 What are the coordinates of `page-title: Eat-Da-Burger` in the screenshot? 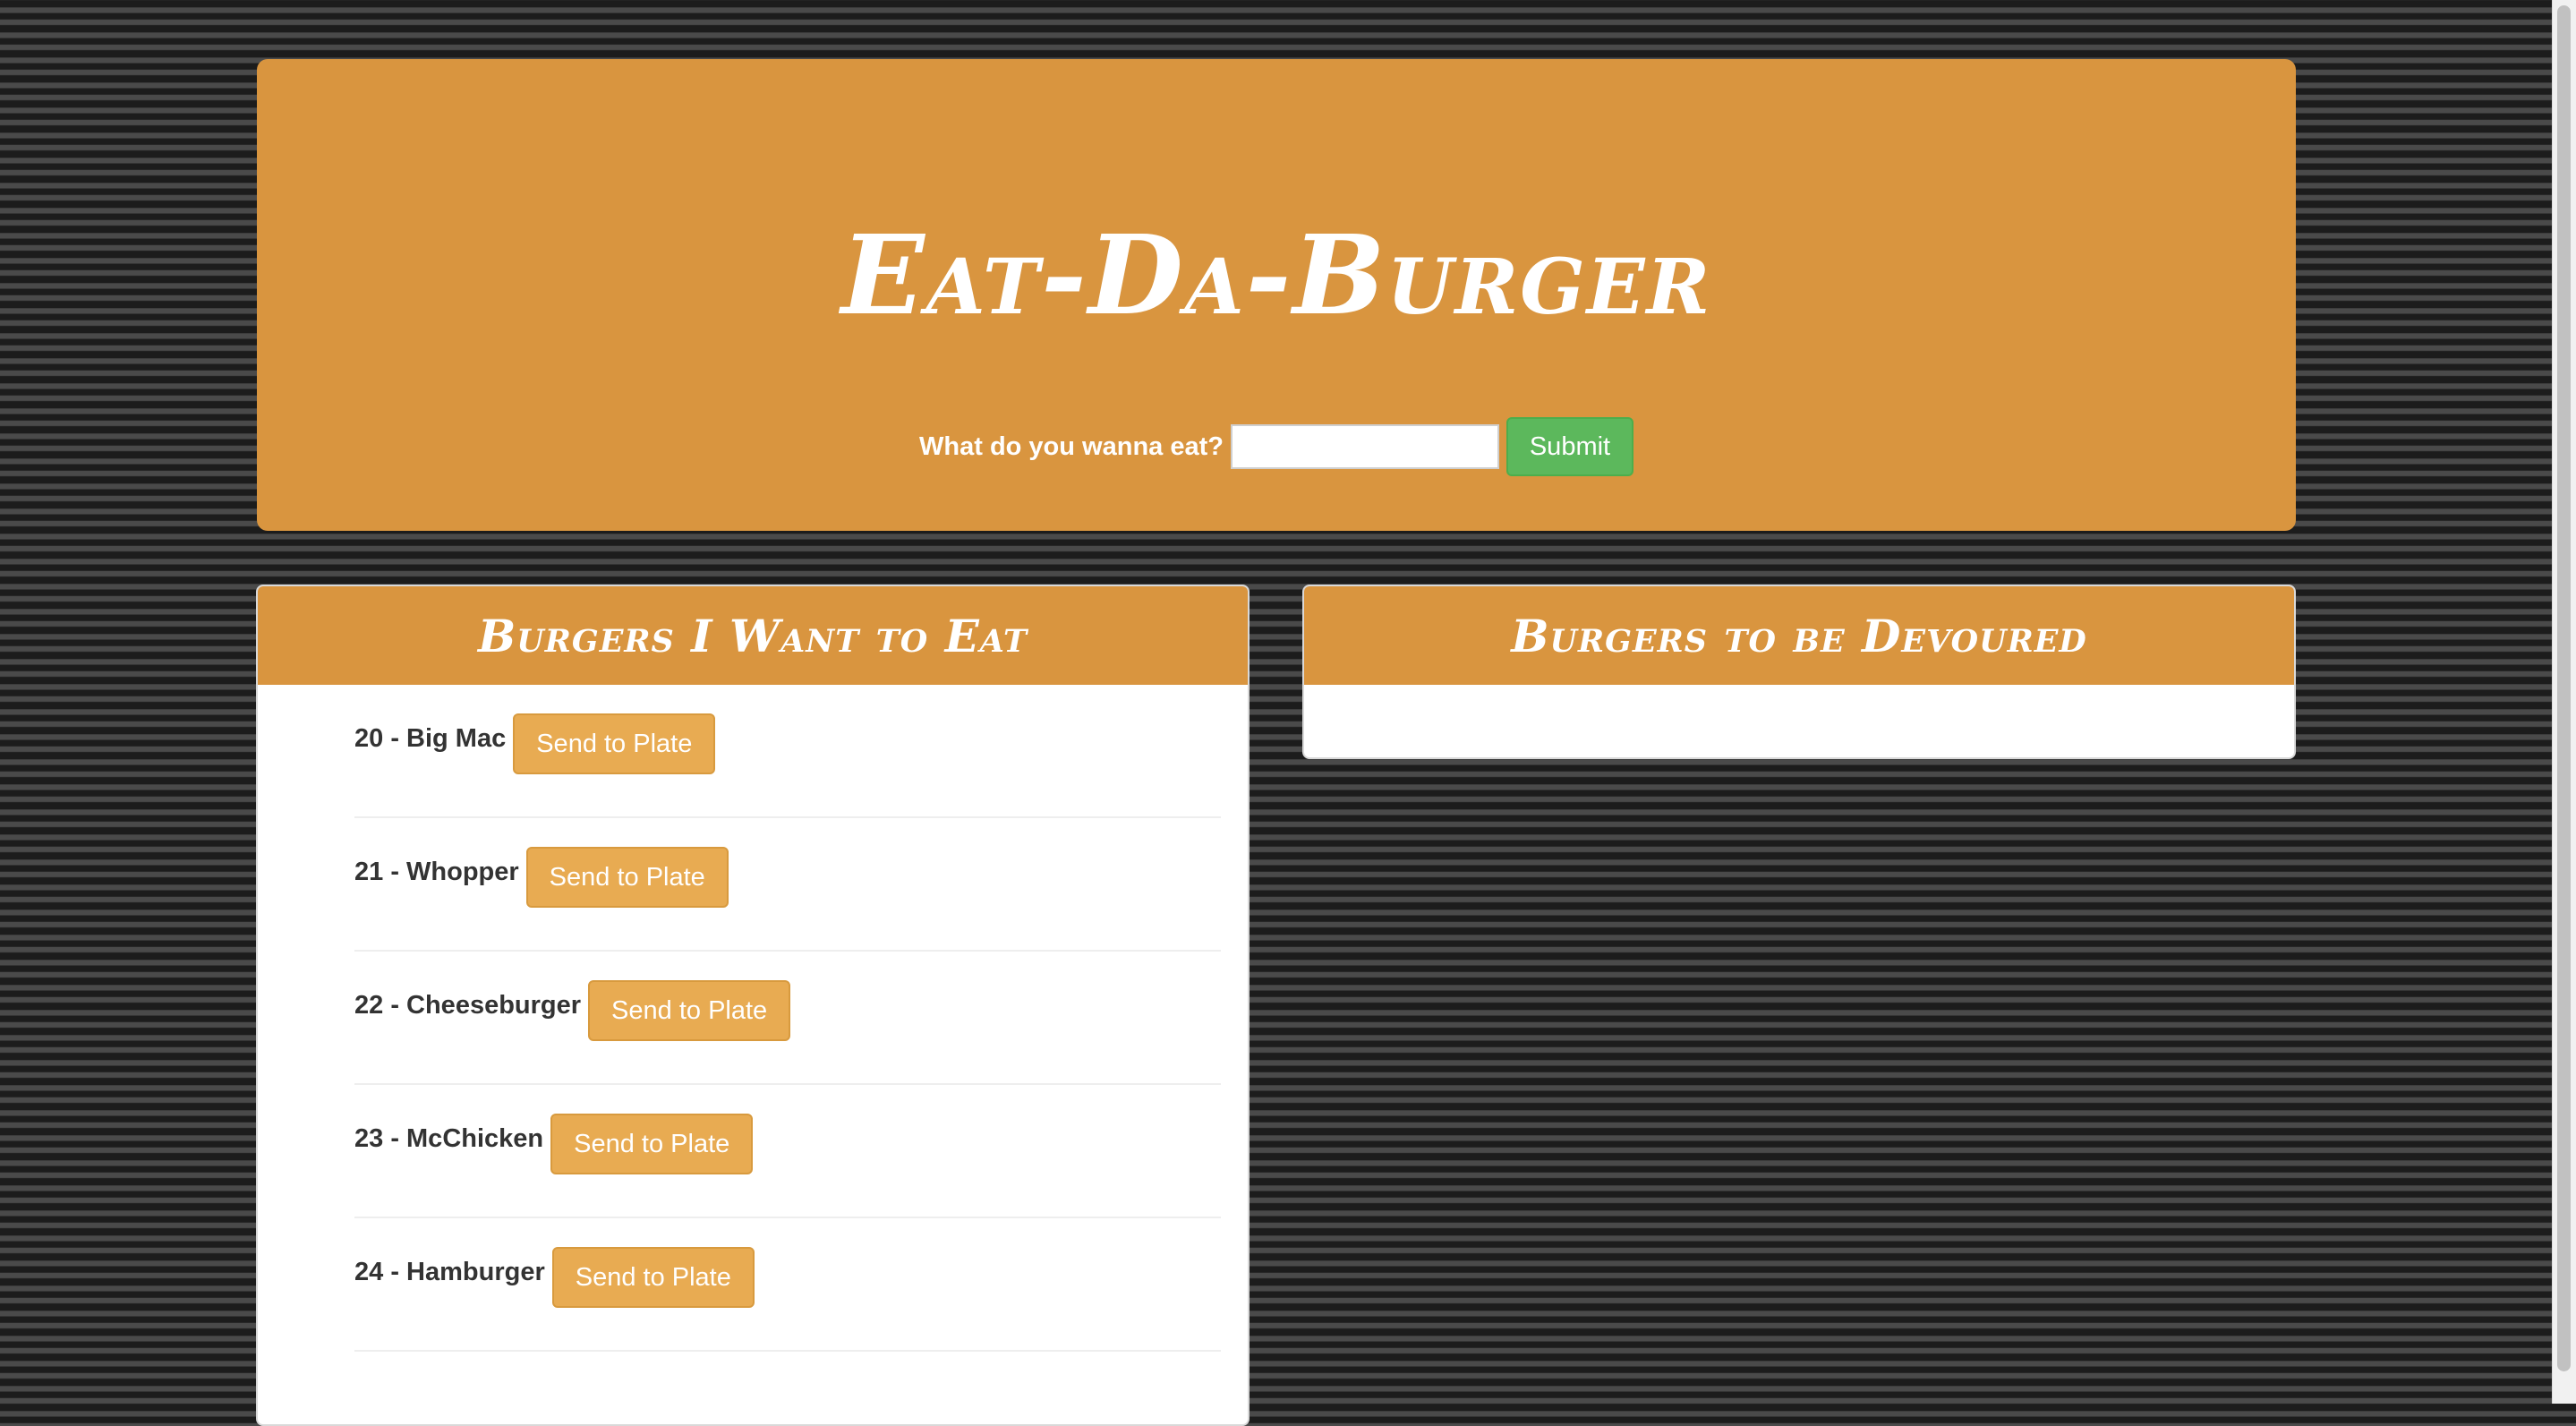 It's located at (1276, 274).